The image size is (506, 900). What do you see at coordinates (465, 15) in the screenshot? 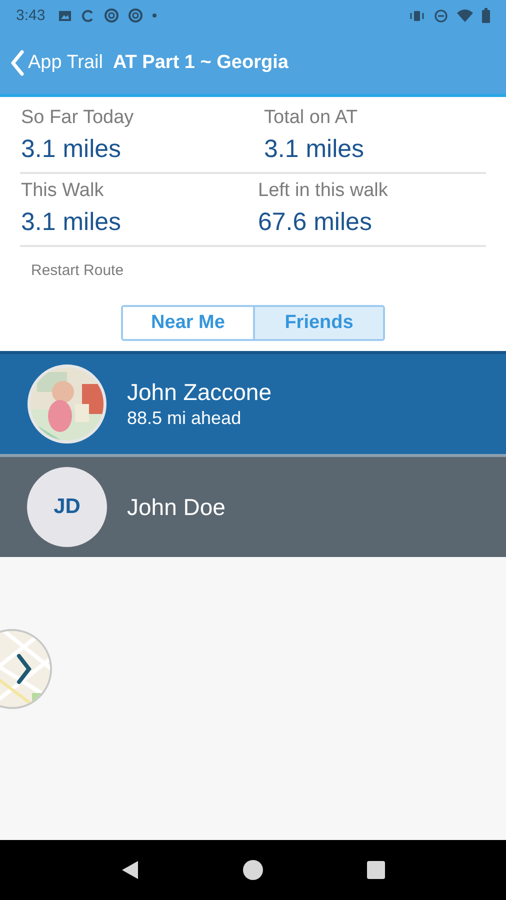
I see `wifi-icon` at bounding box center [465, 15].